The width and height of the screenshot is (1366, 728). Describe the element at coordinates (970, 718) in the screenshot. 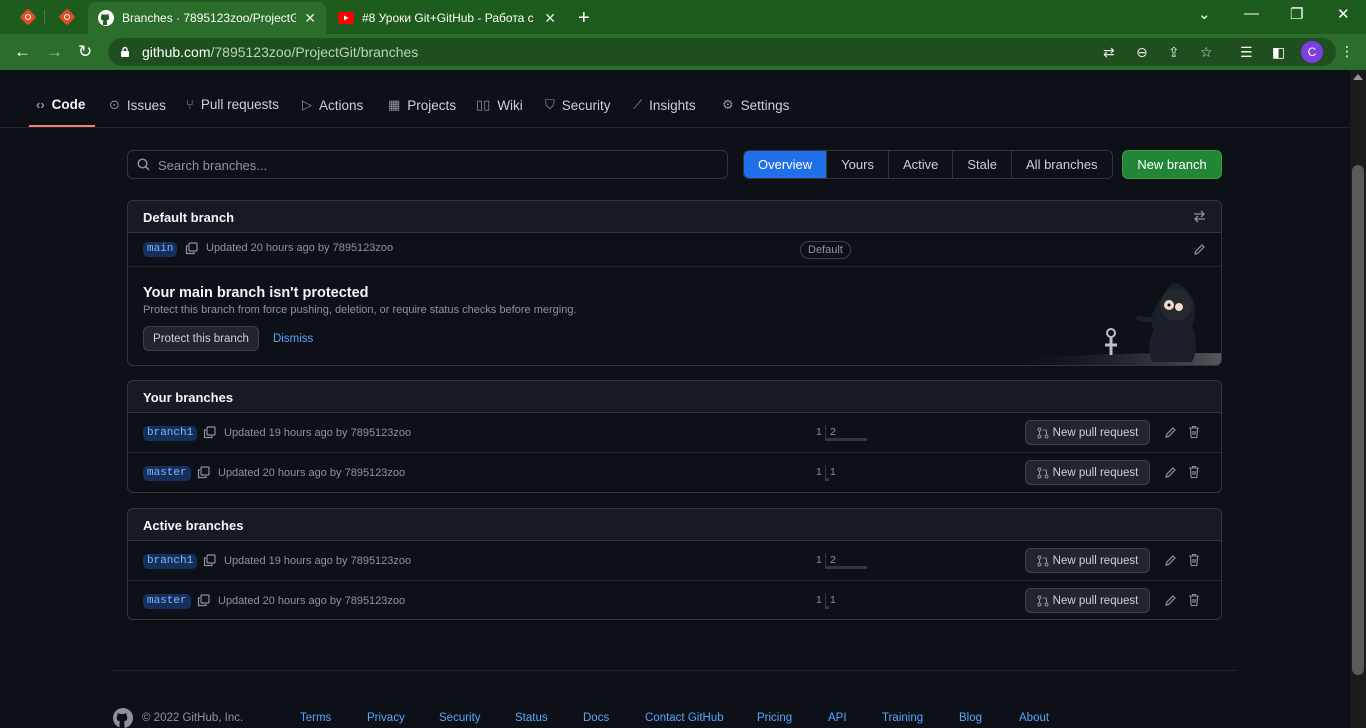

I see `footer-link-blog: Blog` at that location.